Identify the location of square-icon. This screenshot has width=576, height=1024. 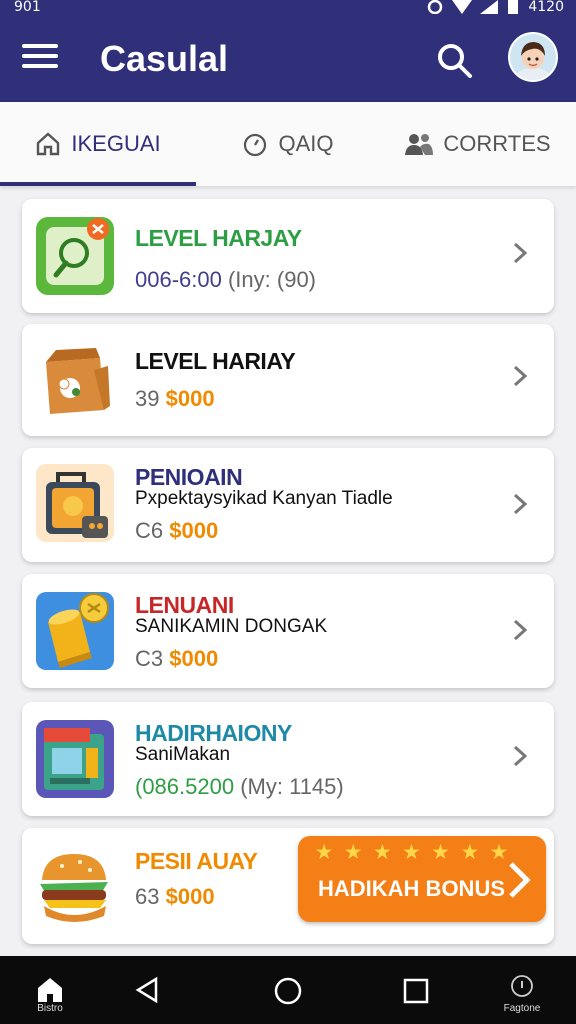
(416, 991).